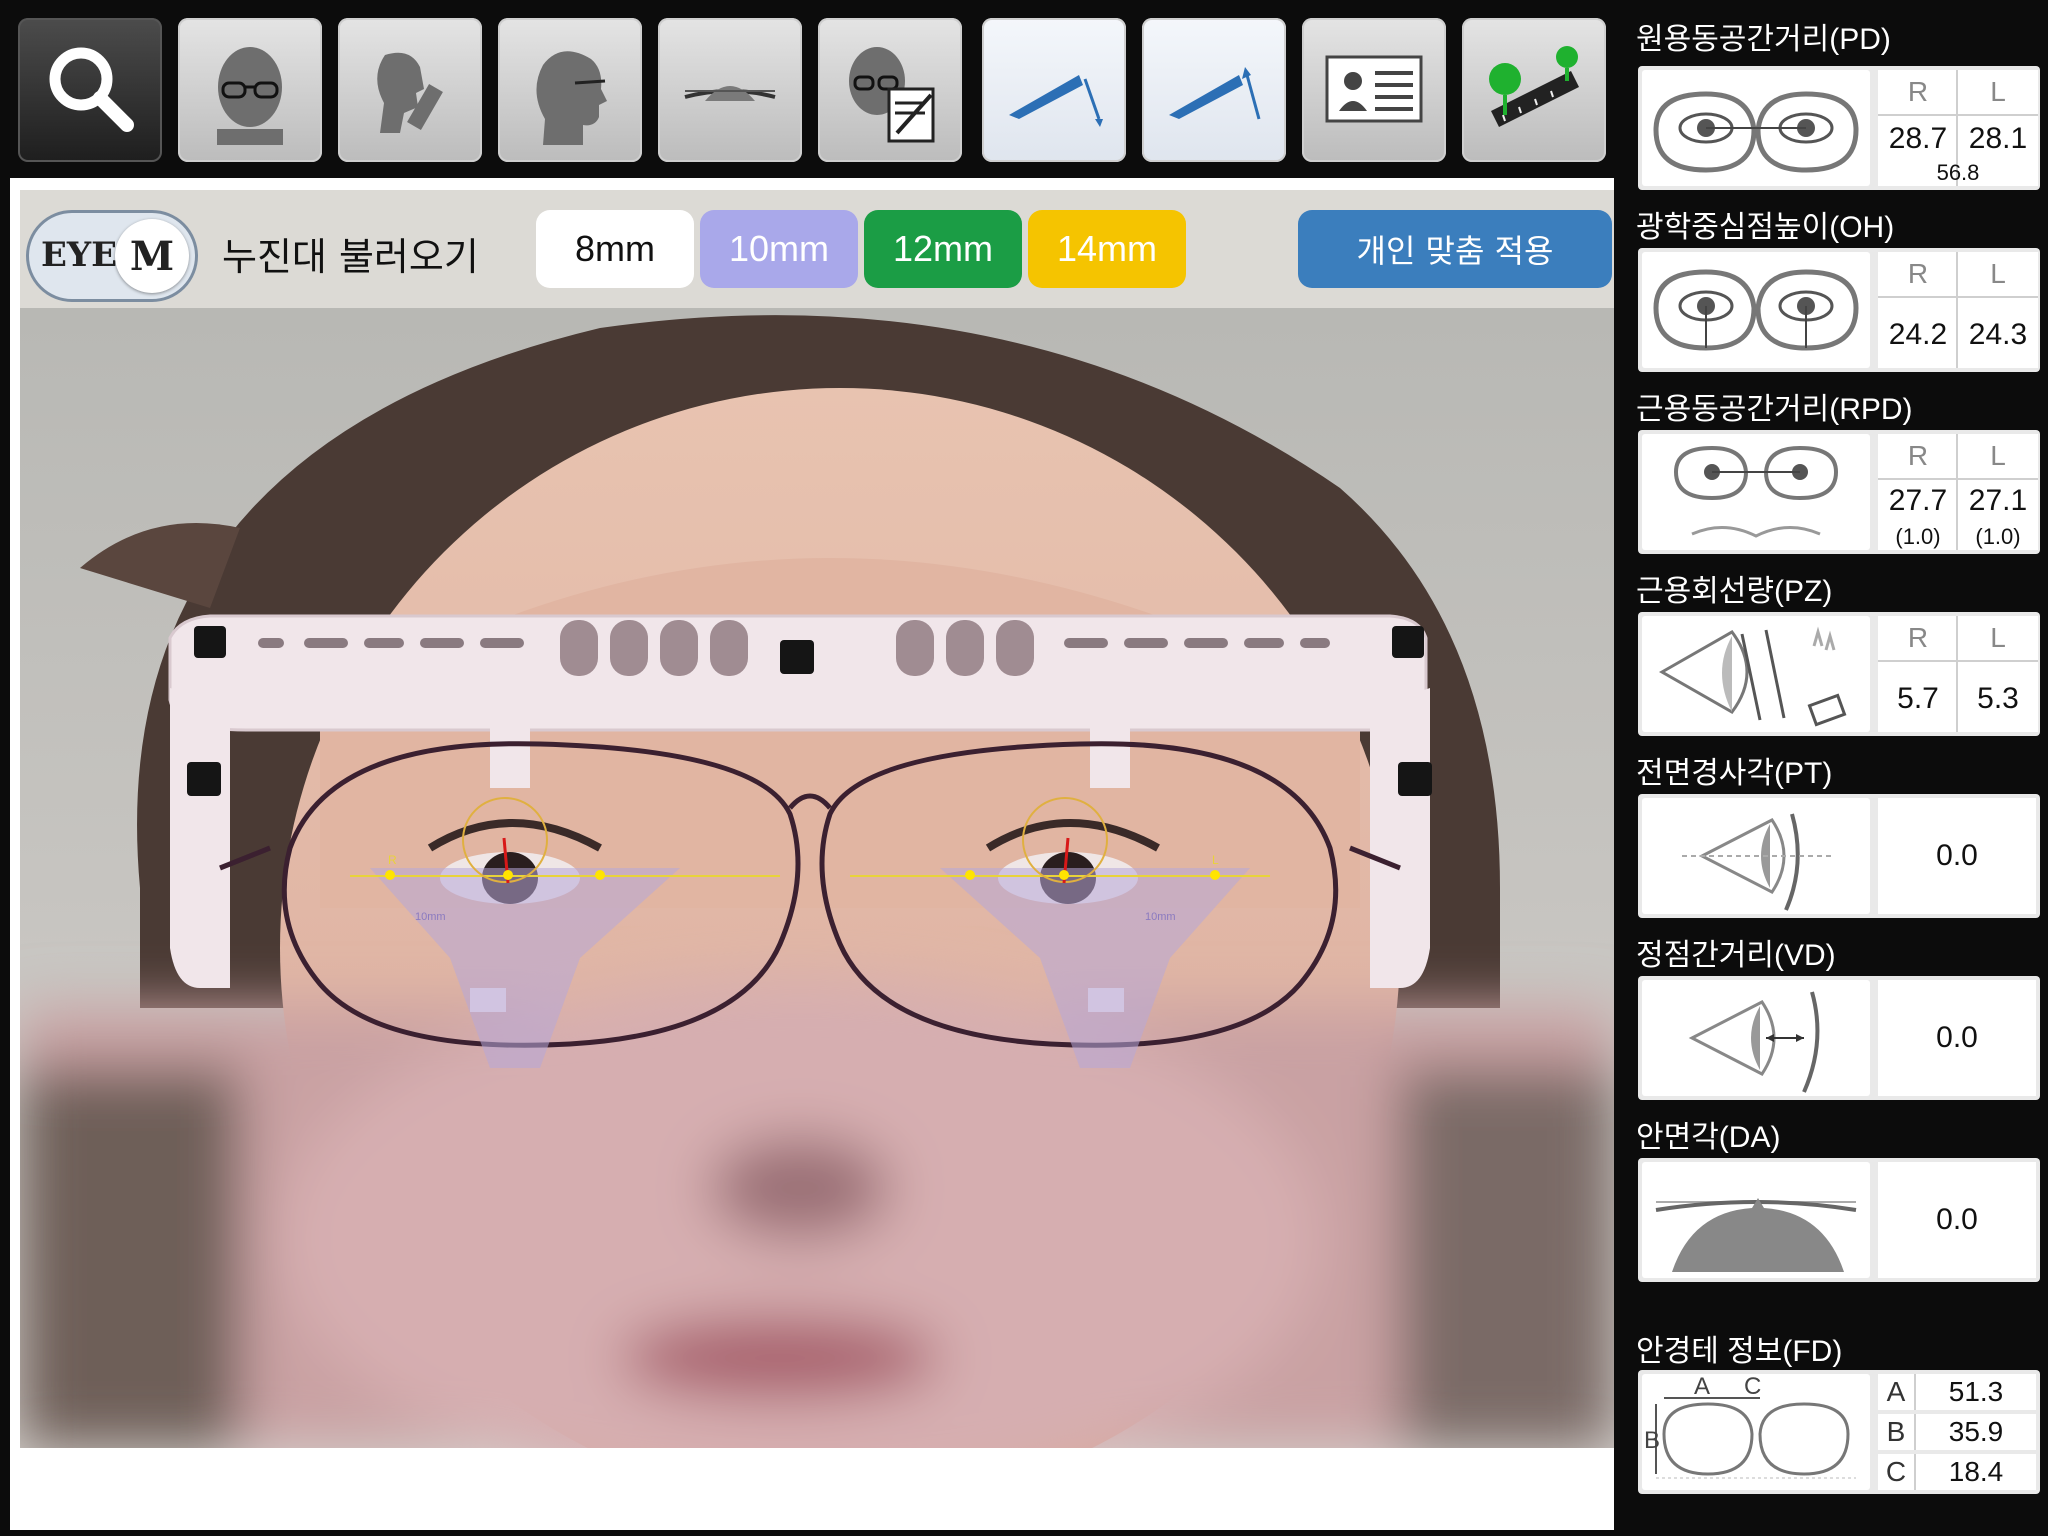 The image size is (2048, 1536). I want to click on oh-l-value: 24.3, so click(1998, 334).